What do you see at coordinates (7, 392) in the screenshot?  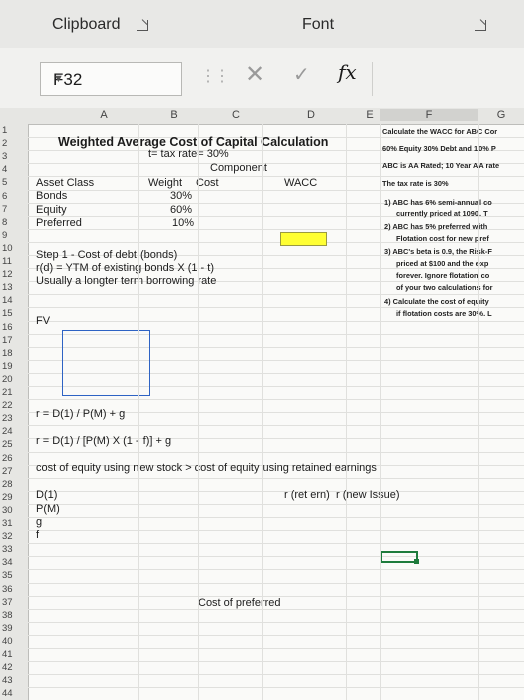 I see `row-header: 21` at bounding box center [7, 392].